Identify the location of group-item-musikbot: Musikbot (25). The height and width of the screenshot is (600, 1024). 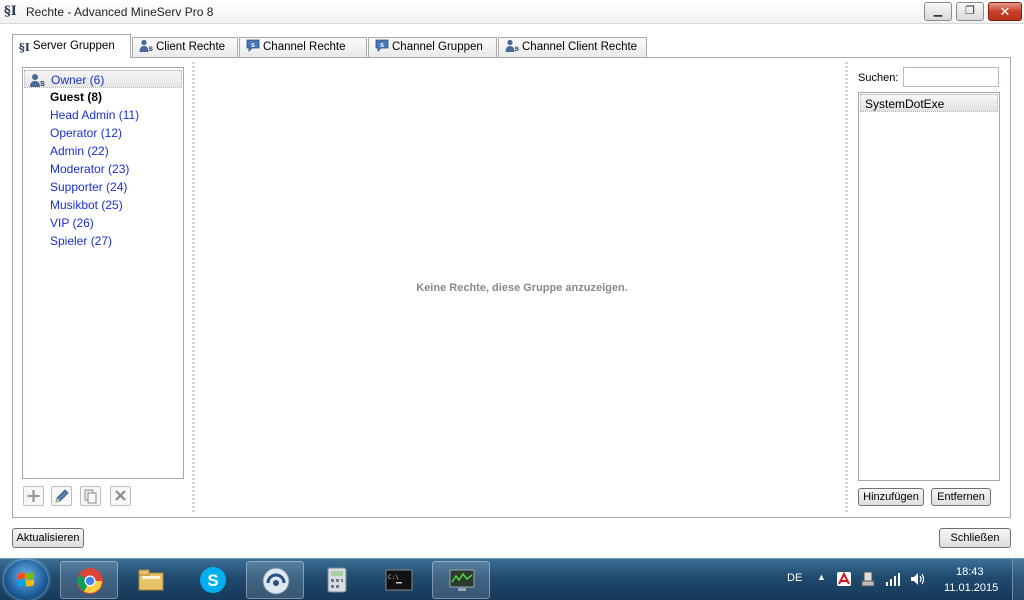
(103, 205).